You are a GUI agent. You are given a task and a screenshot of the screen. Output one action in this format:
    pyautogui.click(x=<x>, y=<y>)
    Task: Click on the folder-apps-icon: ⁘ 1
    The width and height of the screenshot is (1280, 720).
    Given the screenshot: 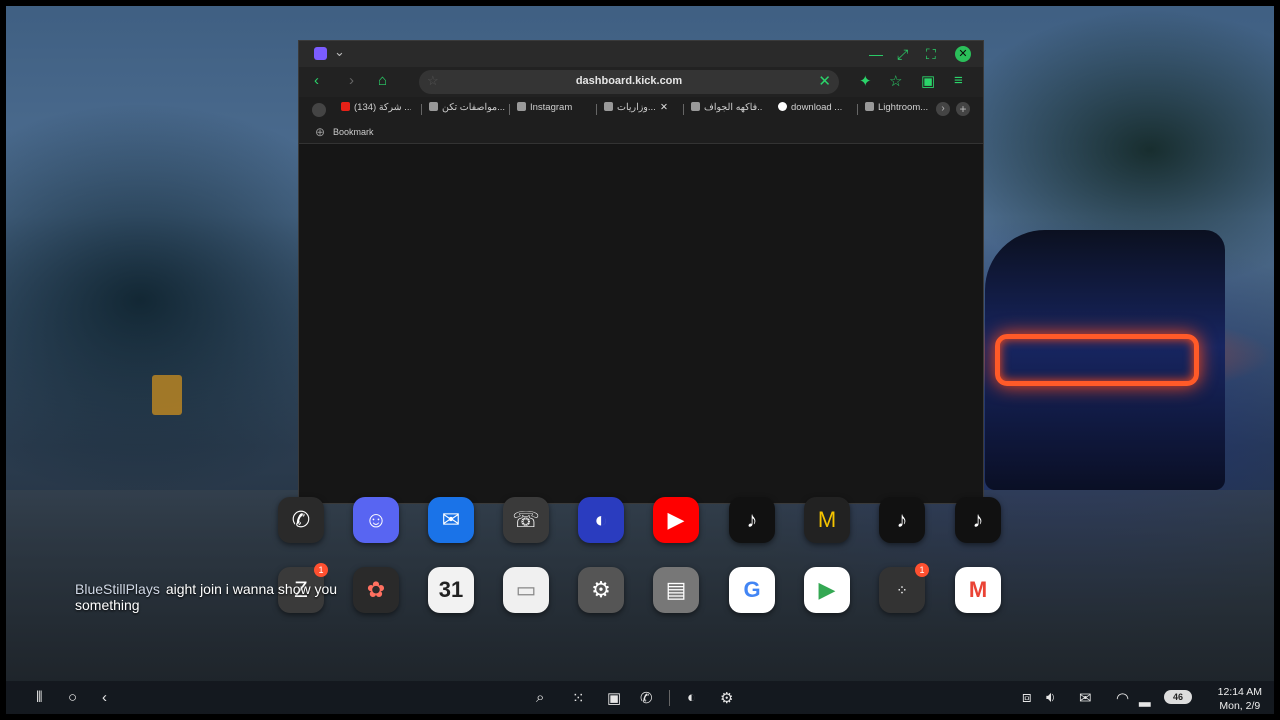 What is the action you would take?
    pyautogui.click(x=904, y=588)
    